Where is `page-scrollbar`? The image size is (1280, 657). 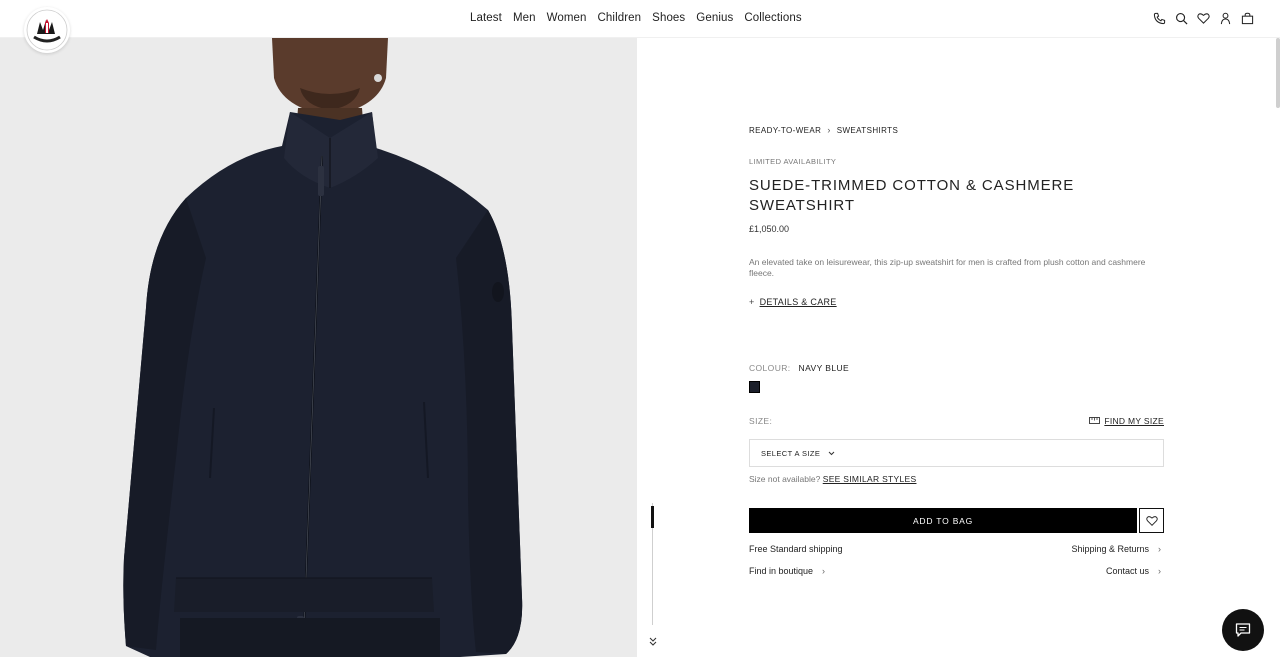
page-scrollbar is located at coordinates (1278, 73).